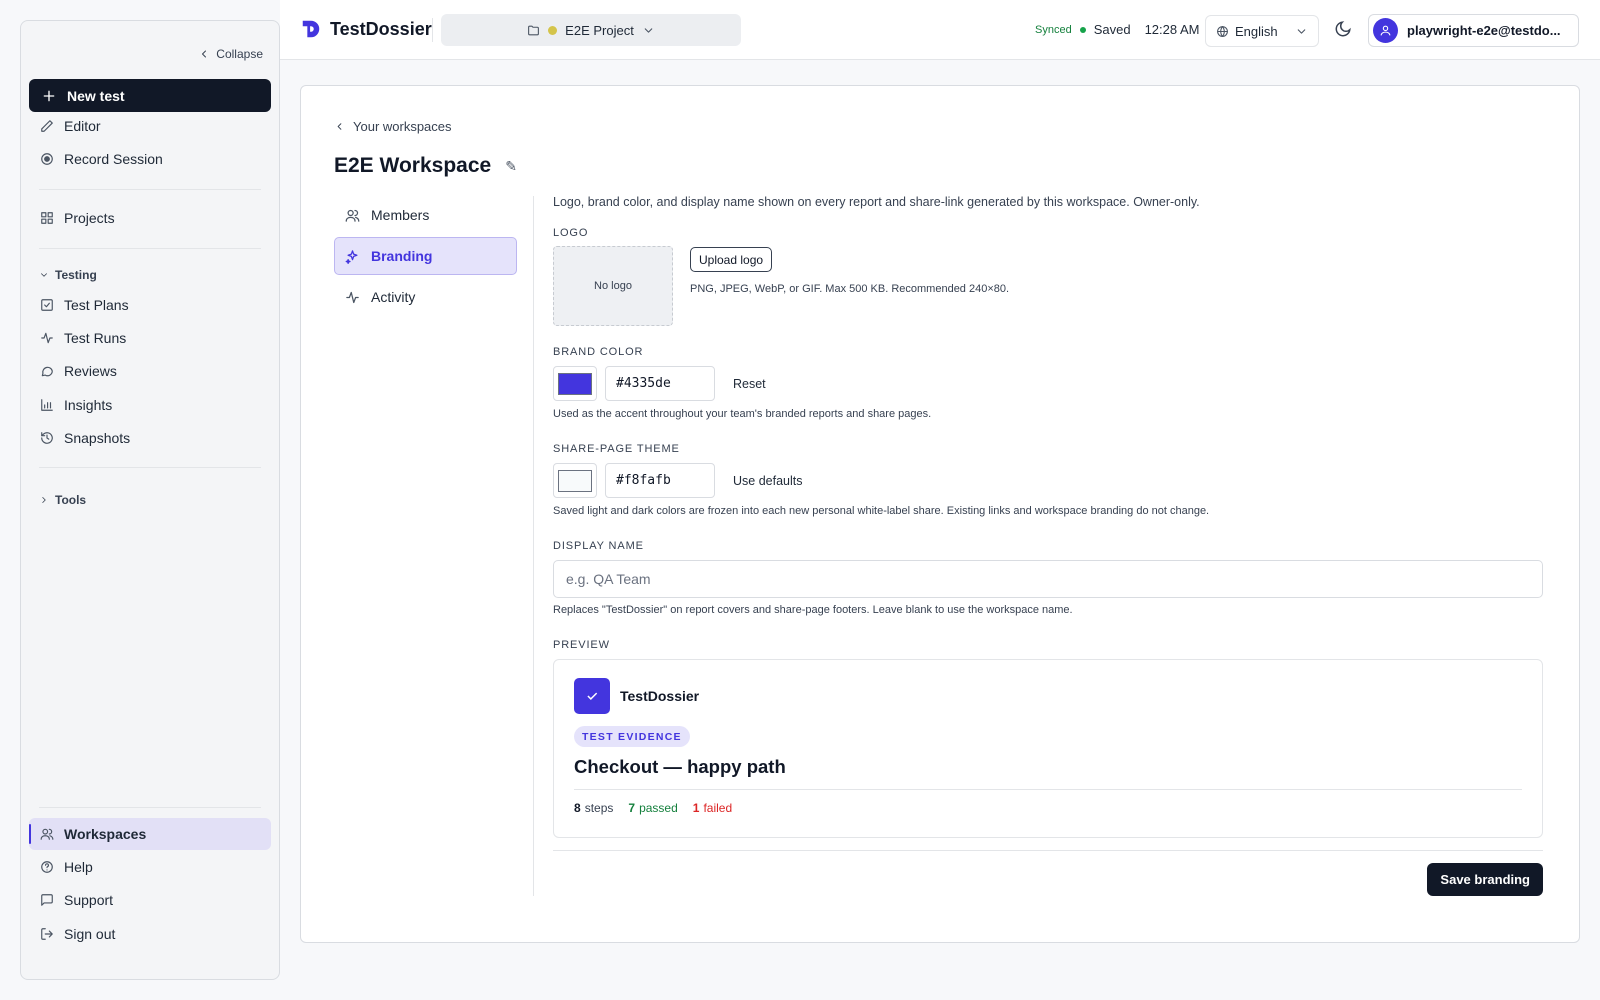 The image size is (1600, 1000). Describe the element at coordinates (696, 808) in the screenshot. I see `failed-count: 1` at that location.